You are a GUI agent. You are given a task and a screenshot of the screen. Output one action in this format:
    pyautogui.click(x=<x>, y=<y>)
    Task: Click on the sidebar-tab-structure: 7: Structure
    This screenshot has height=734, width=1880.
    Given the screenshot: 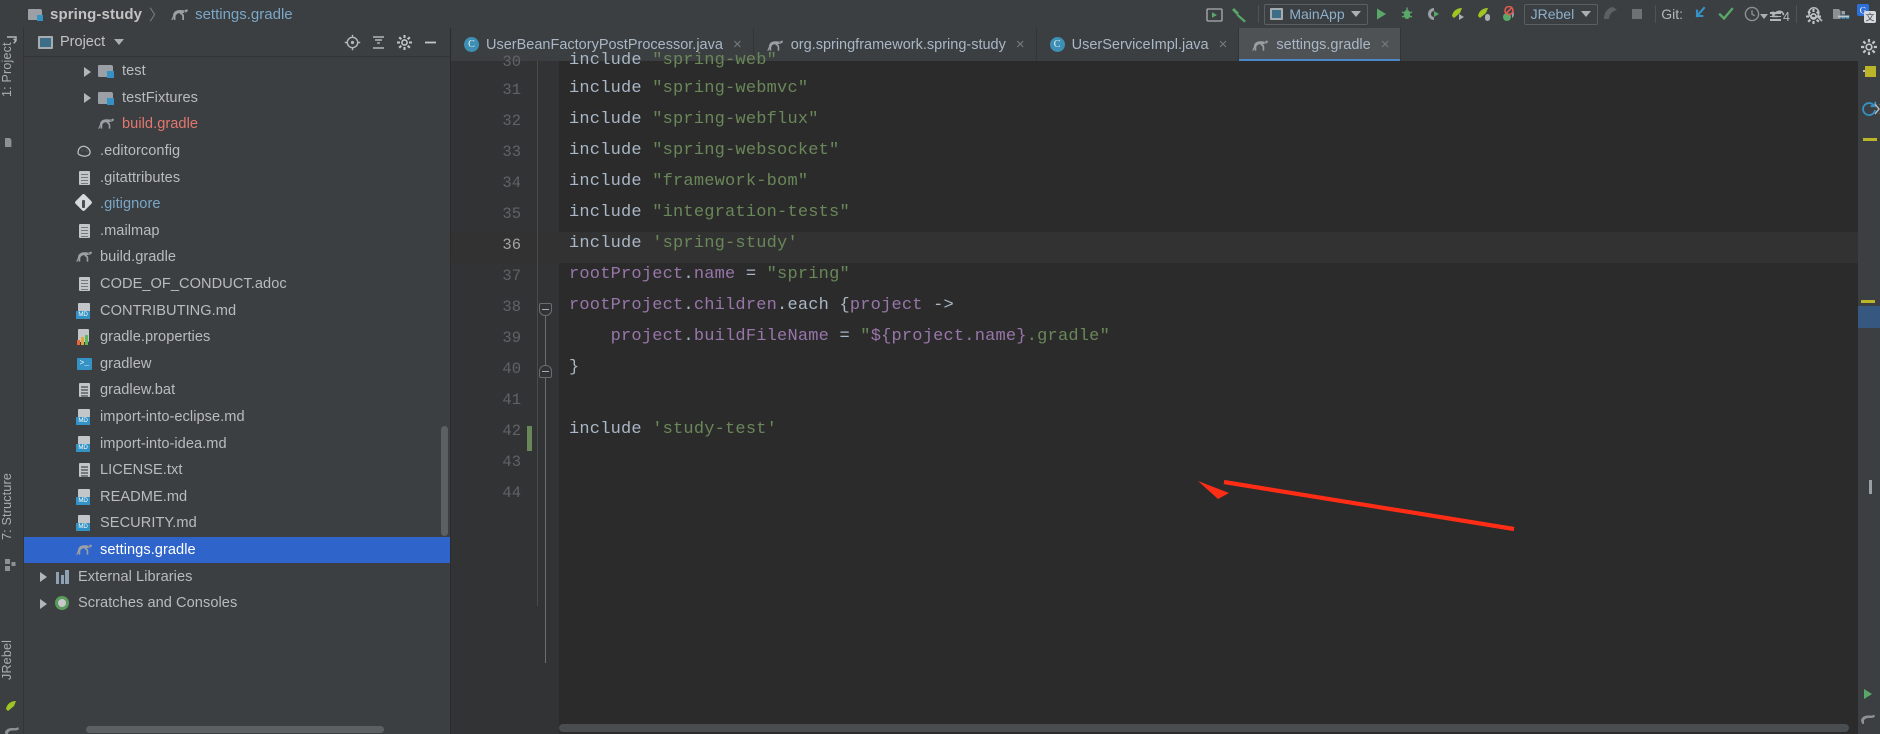 What is the action you would take?
    pyautogui.click(x=12, y=506)
    